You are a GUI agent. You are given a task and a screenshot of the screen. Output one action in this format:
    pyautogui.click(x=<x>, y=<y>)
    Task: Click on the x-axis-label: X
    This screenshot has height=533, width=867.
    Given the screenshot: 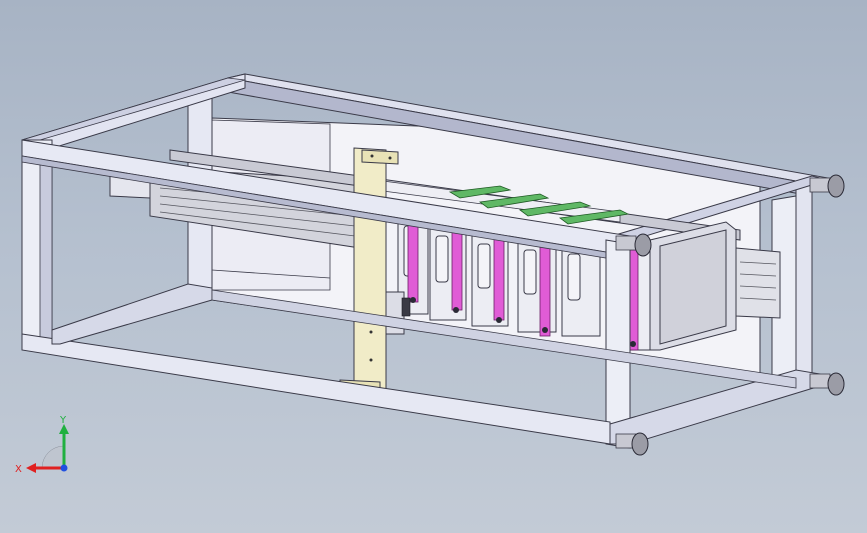 What is the action you would take?
    pyautogui.click(x=18, y=469)
    